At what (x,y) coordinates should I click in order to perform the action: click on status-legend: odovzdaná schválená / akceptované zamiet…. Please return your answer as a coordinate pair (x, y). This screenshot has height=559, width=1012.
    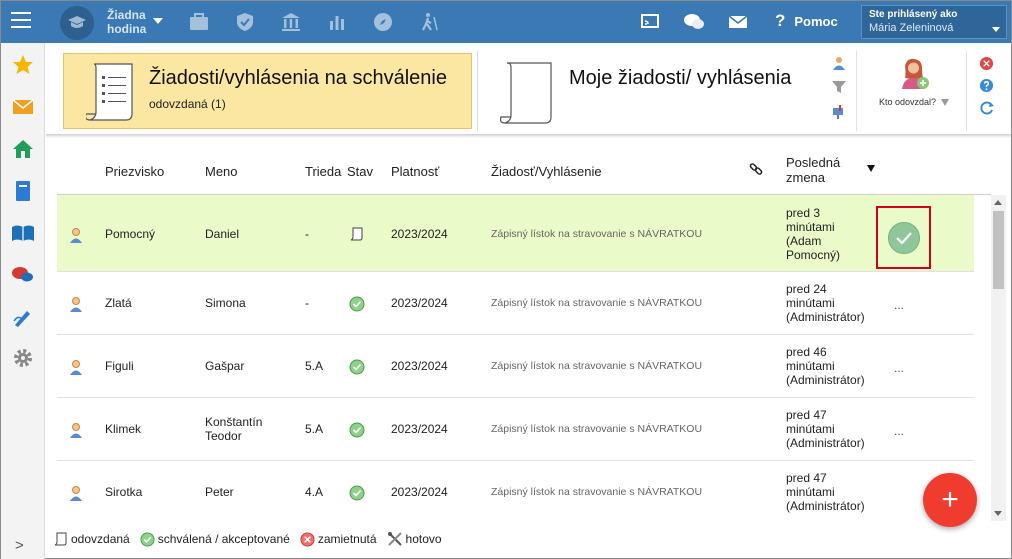
    Looking at the image, I should click on (248, 539).